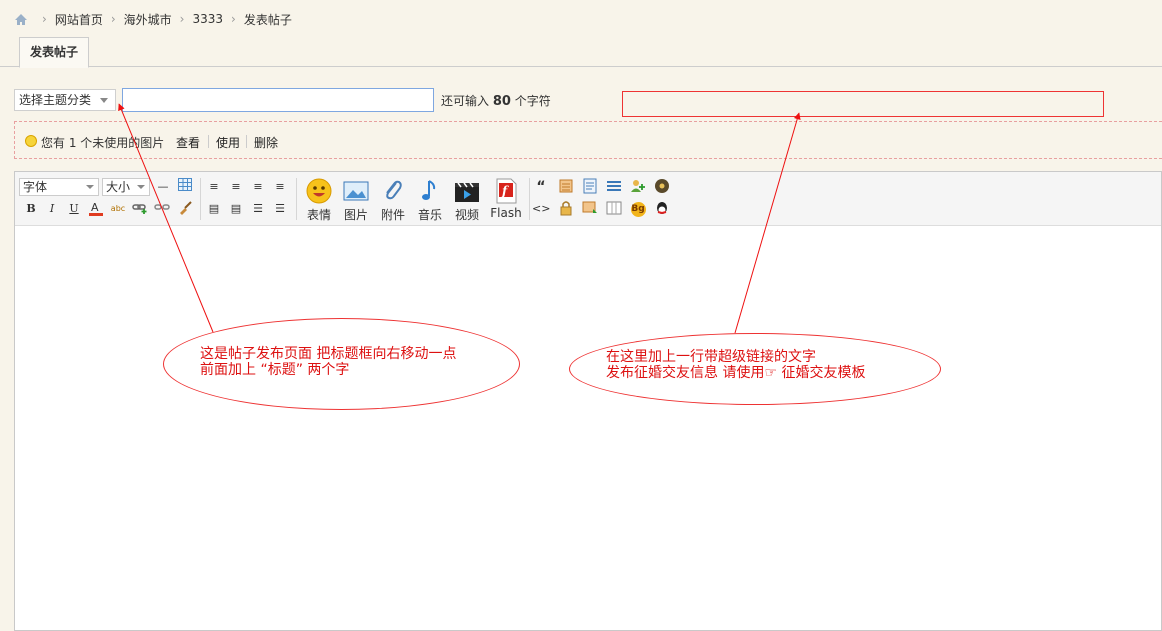 Image resolution: width=1162 pixels, height=631 pixels. I want to click on arrow-right, so click(767, 223).